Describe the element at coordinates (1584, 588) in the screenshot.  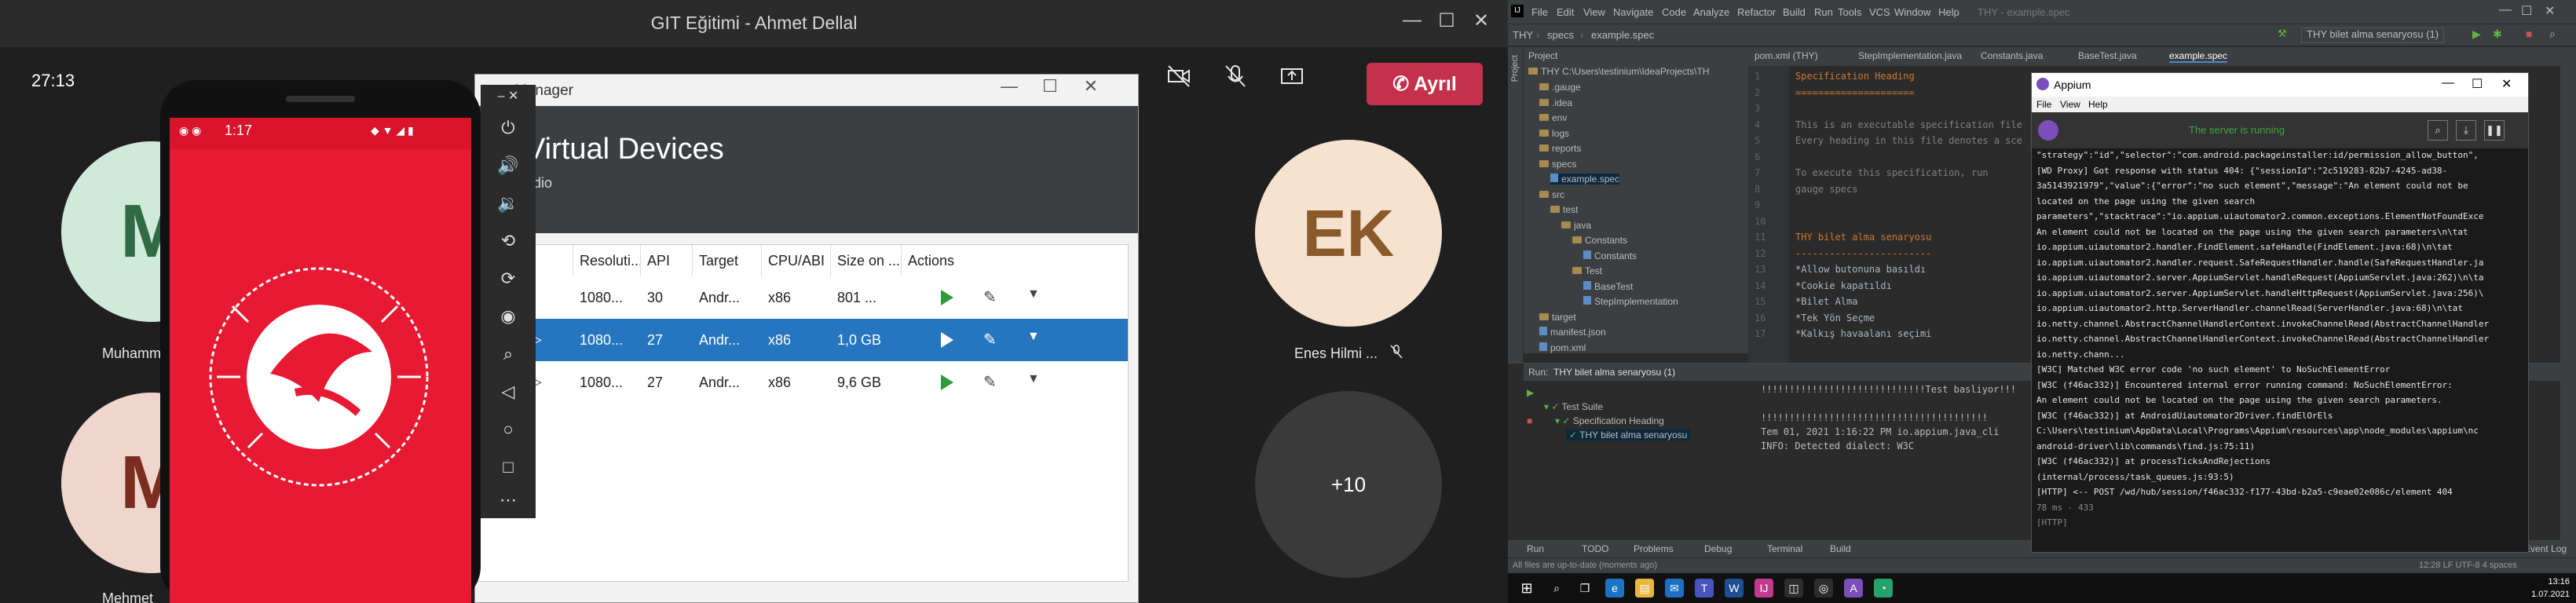
I see `task-view-icon: ❐` at that location.